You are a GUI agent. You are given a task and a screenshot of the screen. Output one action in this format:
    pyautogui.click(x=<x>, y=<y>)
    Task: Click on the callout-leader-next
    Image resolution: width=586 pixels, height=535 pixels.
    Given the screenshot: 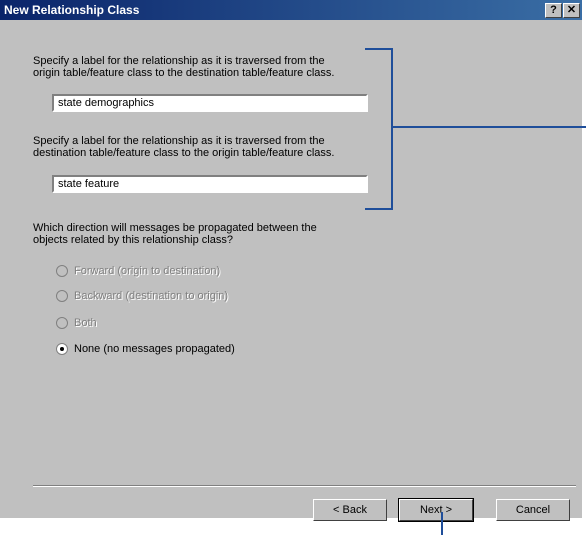 What is the action you would take?
    pyautogui.click(x=442, y=523)
    